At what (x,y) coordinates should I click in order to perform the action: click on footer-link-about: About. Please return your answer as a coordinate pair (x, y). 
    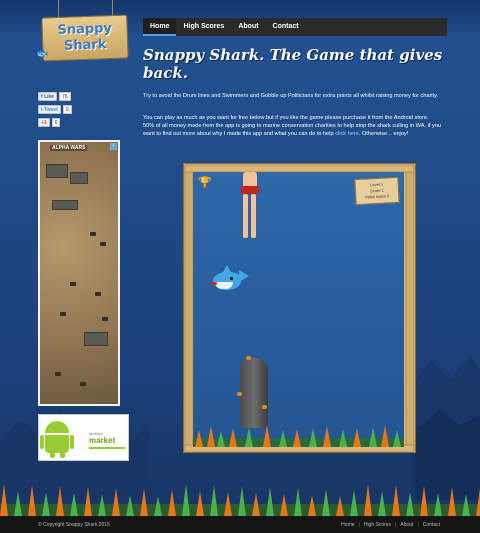
    Looking at the image, I should click on (406, 525).